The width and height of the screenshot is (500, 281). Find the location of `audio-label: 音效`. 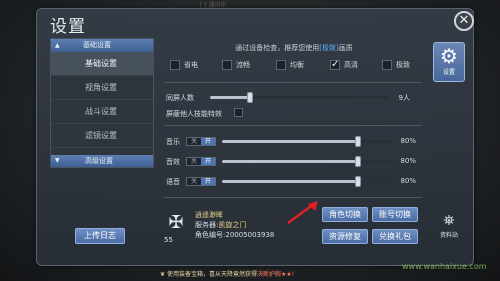

audio-label: 音效 is located at coordinates (173, 162).